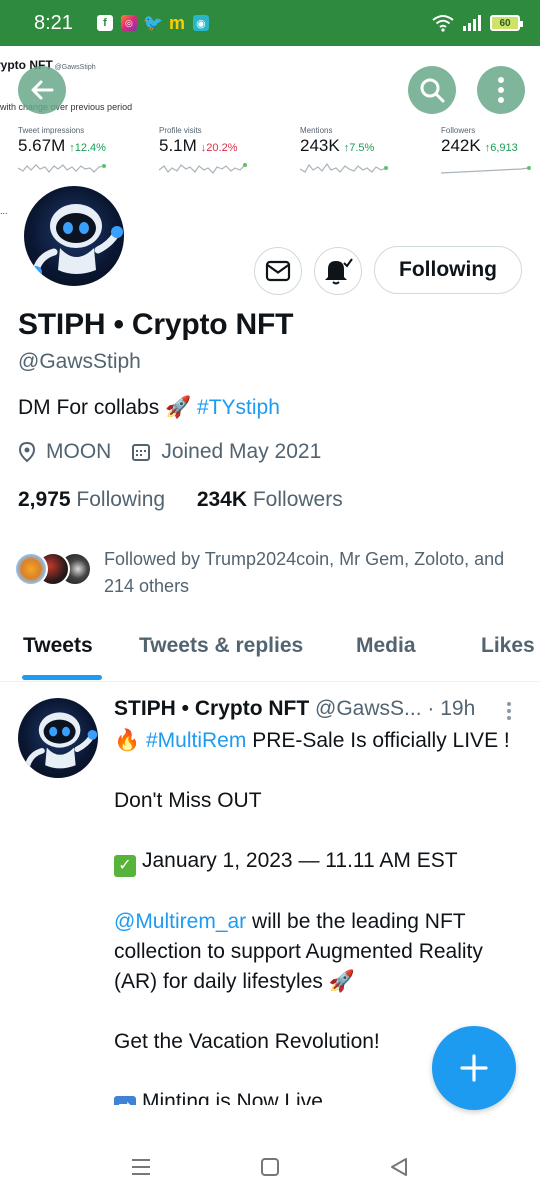 This screenshot has height=1200, width=540. What do you see at coordinates (270, 23) in the screenshot?
I see `status-bar: 8:21 f ◎ 🐦 m ◉ 60` at bounding box center [270, 23].